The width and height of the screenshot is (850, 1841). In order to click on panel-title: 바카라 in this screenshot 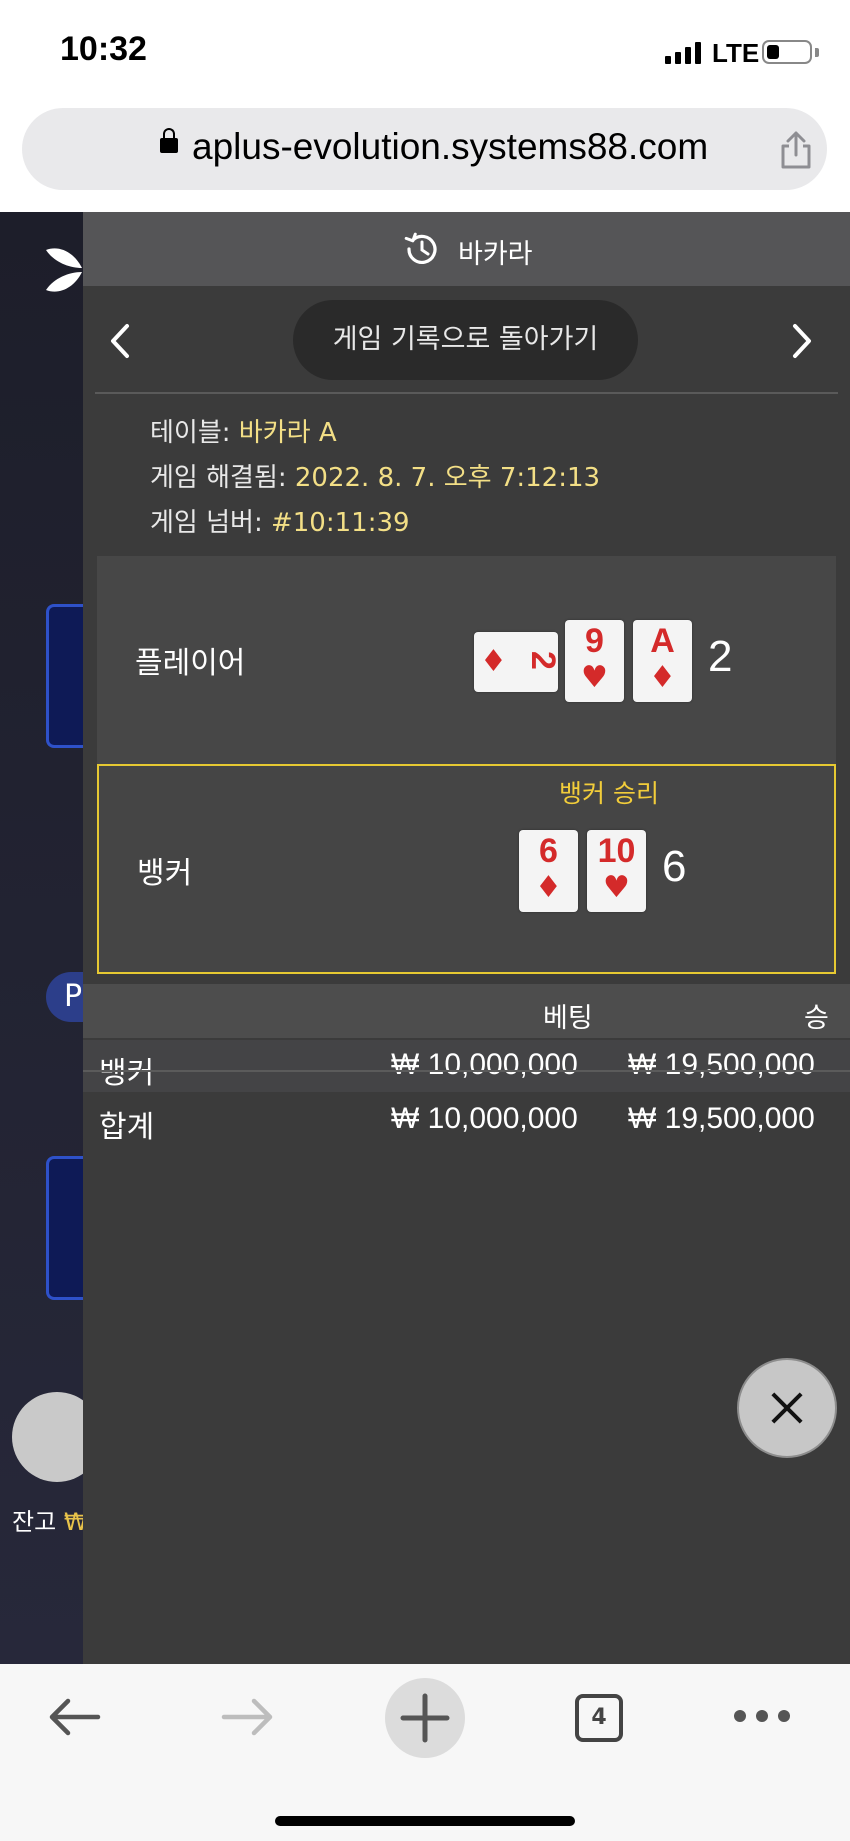, I will do `click(495, 254)`.